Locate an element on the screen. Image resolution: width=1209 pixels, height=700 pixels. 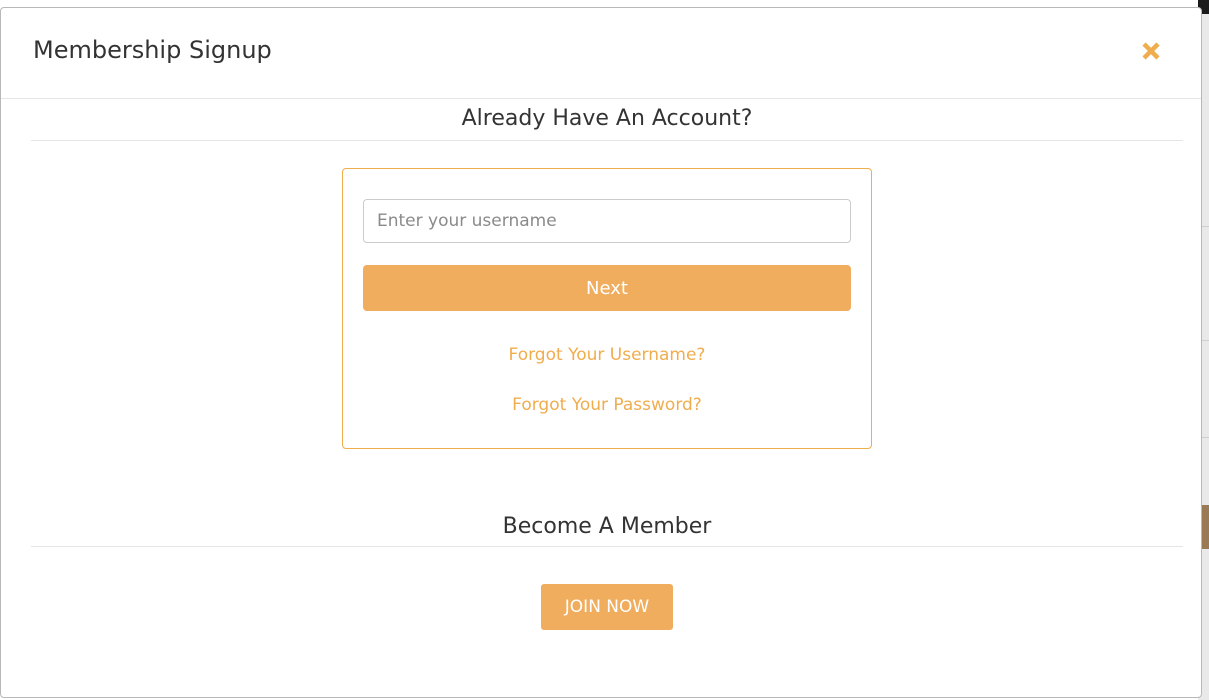
close-x-icon is located at coordinates (1151, 51).